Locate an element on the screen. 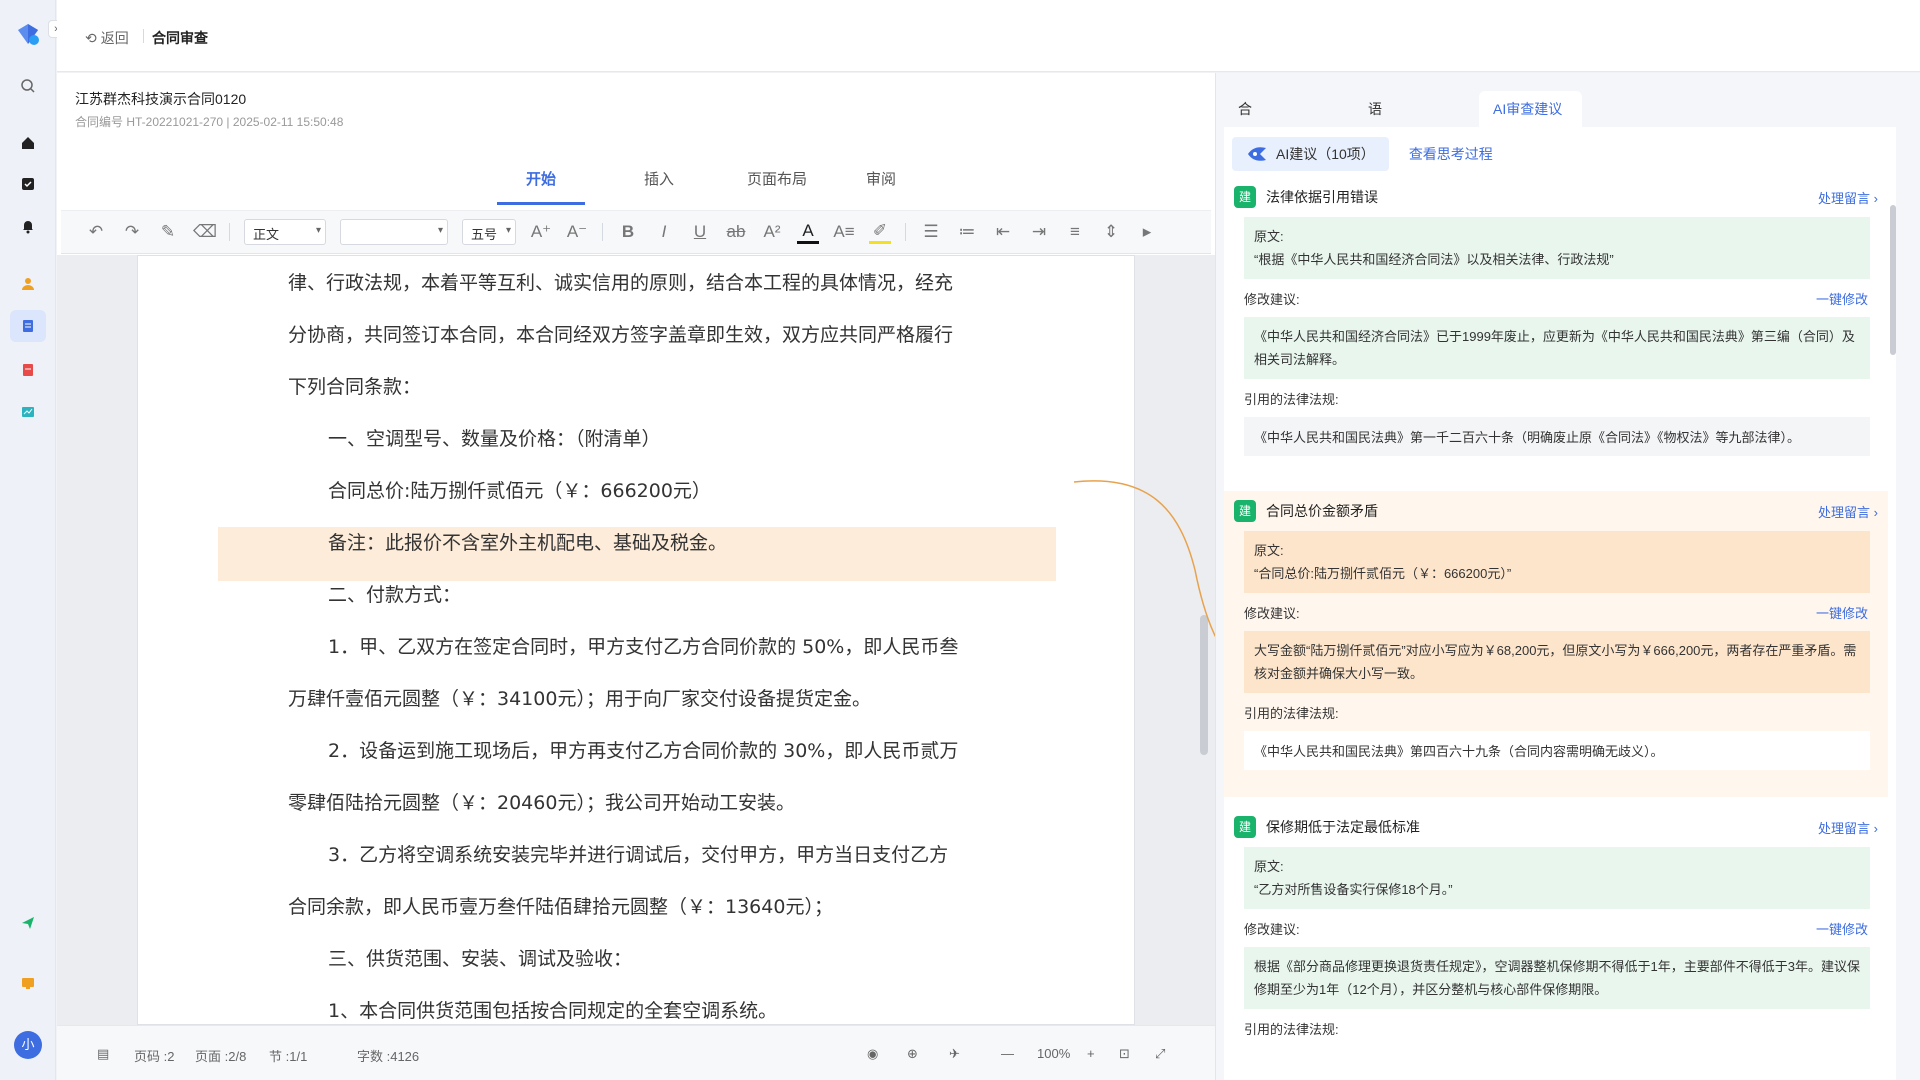 This screenshot has height=1080, width=1920. view-thinking-link: 查看思考过程 is located at coordinates (1451, 154).